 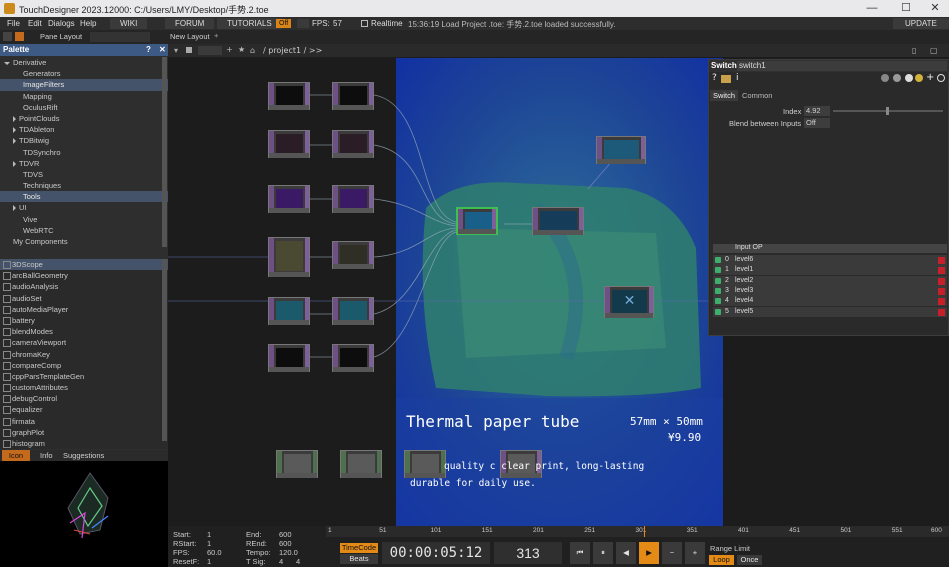 I want to click on palette-tree-item: Tools, so click(x=84, y=197).